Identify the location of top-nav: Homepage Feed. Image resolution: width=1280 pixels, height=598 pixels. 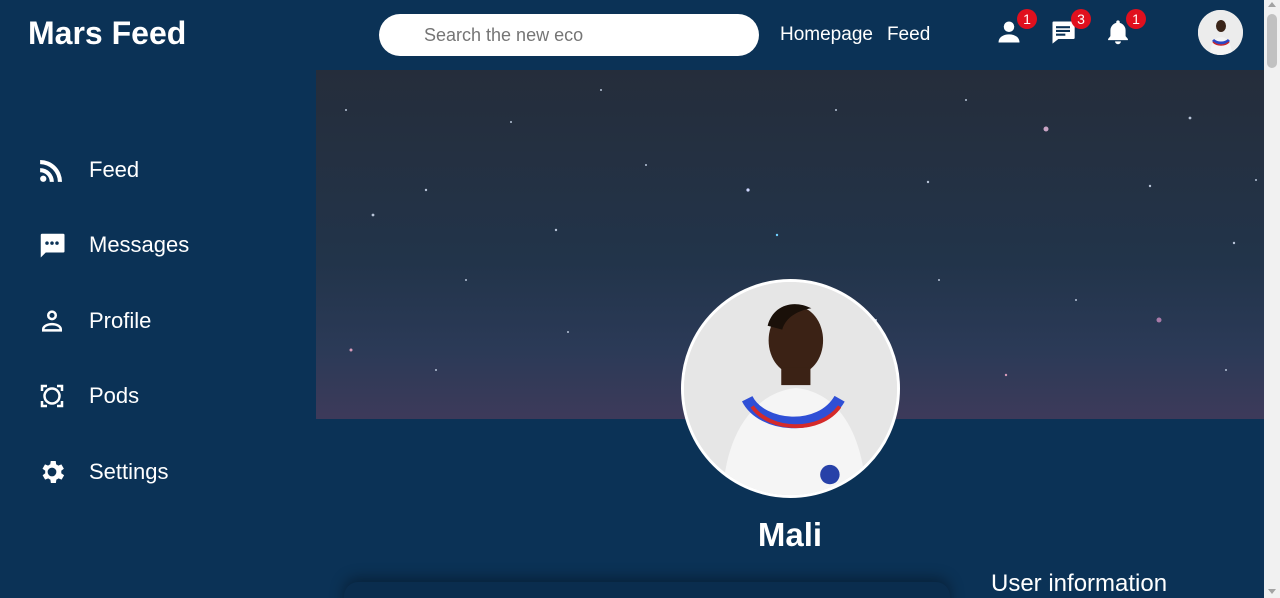
(855, 35).